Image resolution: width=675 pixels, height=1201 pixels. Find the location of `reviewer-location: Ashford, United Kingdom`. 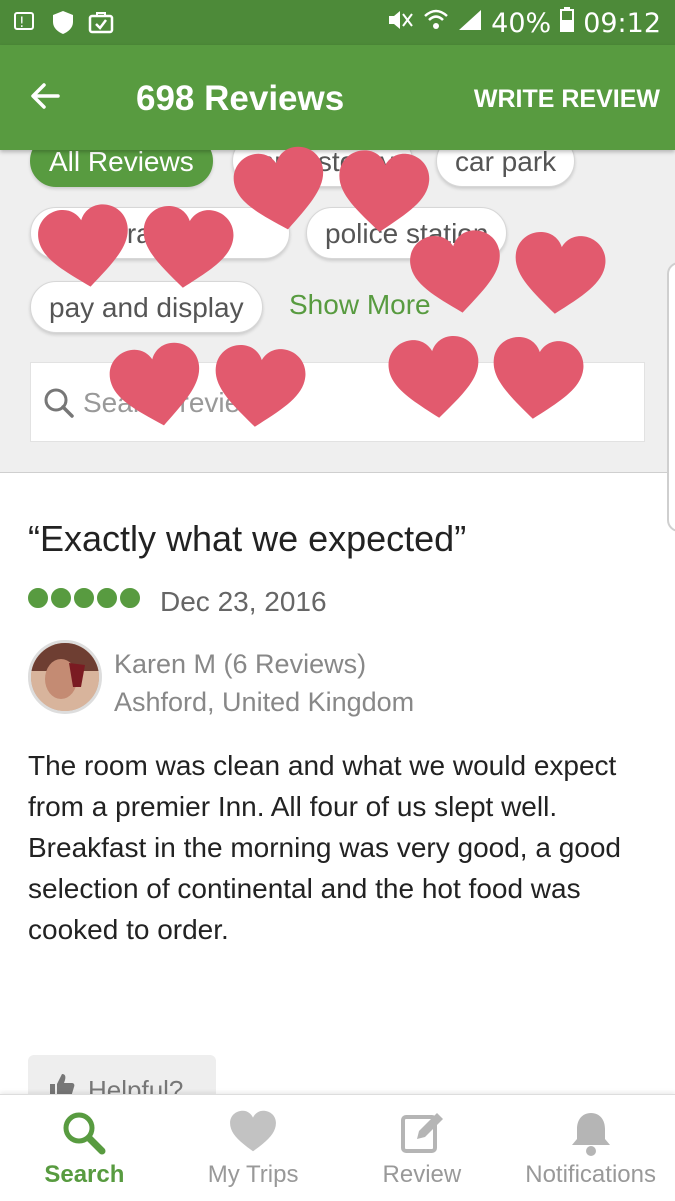

reviewer-location: Ashford, United Kingdom is located at coordinates (264, 702).